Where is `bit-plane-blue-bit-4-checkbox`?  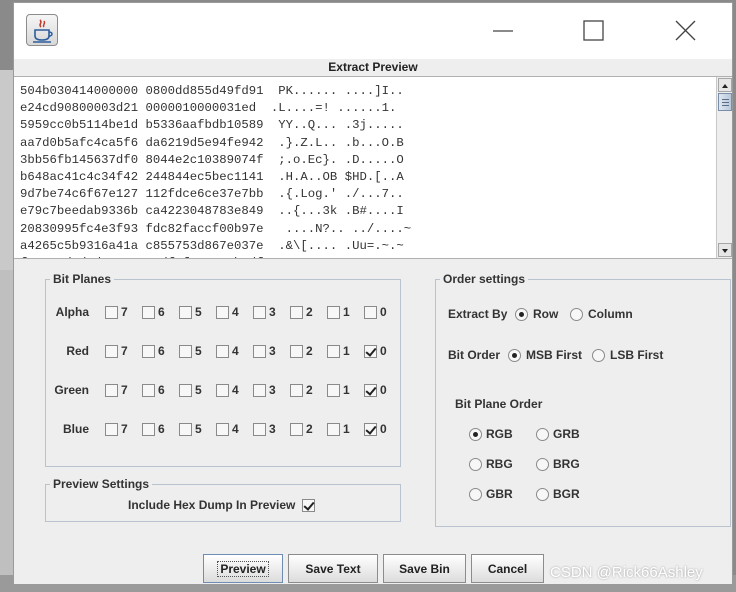 bit-plane-blue-bit-4-checkbox is located at coordinates (222, 429).